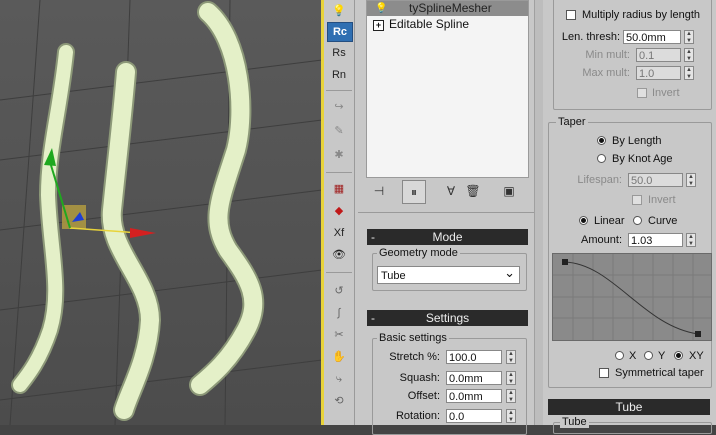 This screenshot has width=716, height=435. Describe the element at coordinates (637, 220) in the screenshot. I see `curve-radio` at that location.